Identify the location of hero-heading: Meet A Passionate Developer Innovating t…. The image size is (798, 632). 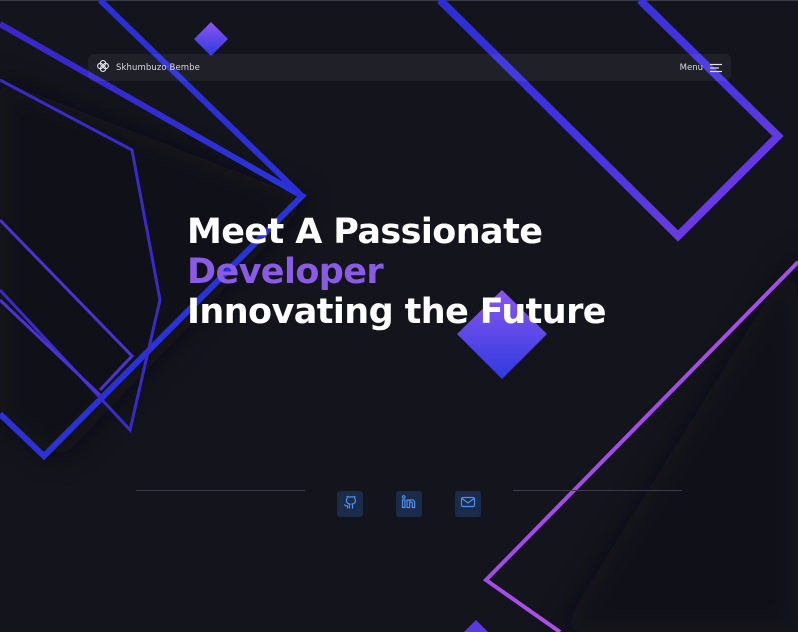
(397, 272).